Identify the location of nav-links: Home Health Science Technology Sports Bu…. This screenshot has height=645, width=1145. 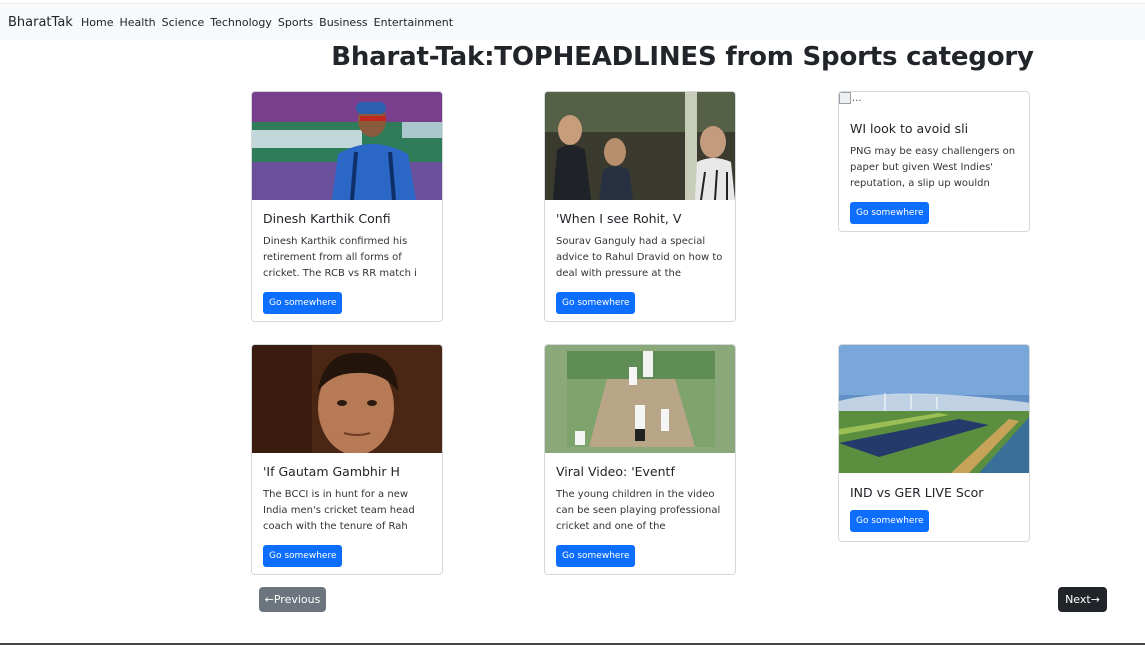
(267, 22).